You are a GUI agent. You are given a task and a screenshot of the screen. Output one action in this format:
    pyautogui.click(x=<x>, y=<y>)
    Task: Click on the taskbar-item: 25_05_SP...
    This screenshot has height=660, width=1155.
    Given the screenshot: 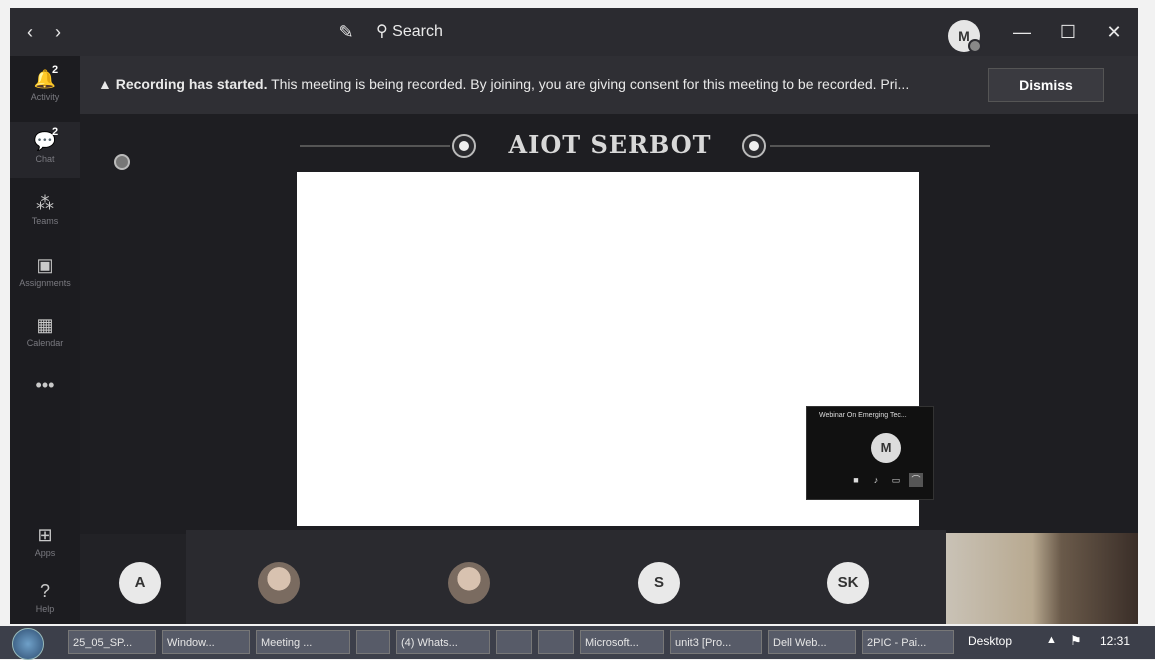 What is the action you would take?
    pyautogui.click(x=112, y=642)
    